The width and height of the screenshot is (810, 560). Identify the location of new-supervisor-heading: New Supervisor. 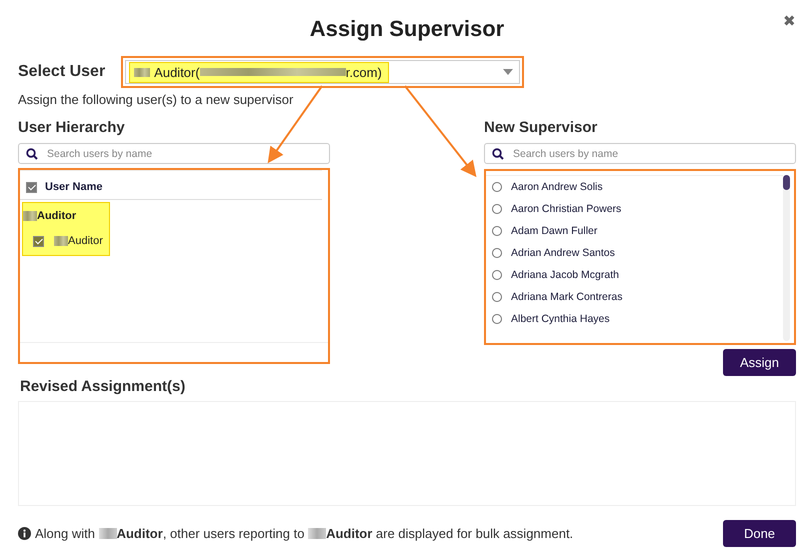
(541, 127).